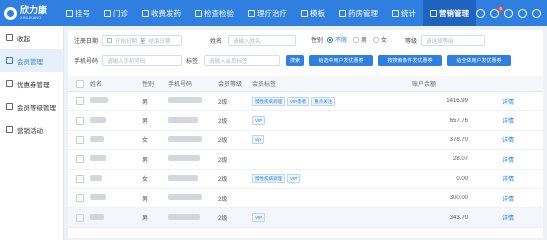 Image resolution: width=547 pixels, height=240 pixels. I want to click on gender-radio-any: 不限, so click(337, 39).